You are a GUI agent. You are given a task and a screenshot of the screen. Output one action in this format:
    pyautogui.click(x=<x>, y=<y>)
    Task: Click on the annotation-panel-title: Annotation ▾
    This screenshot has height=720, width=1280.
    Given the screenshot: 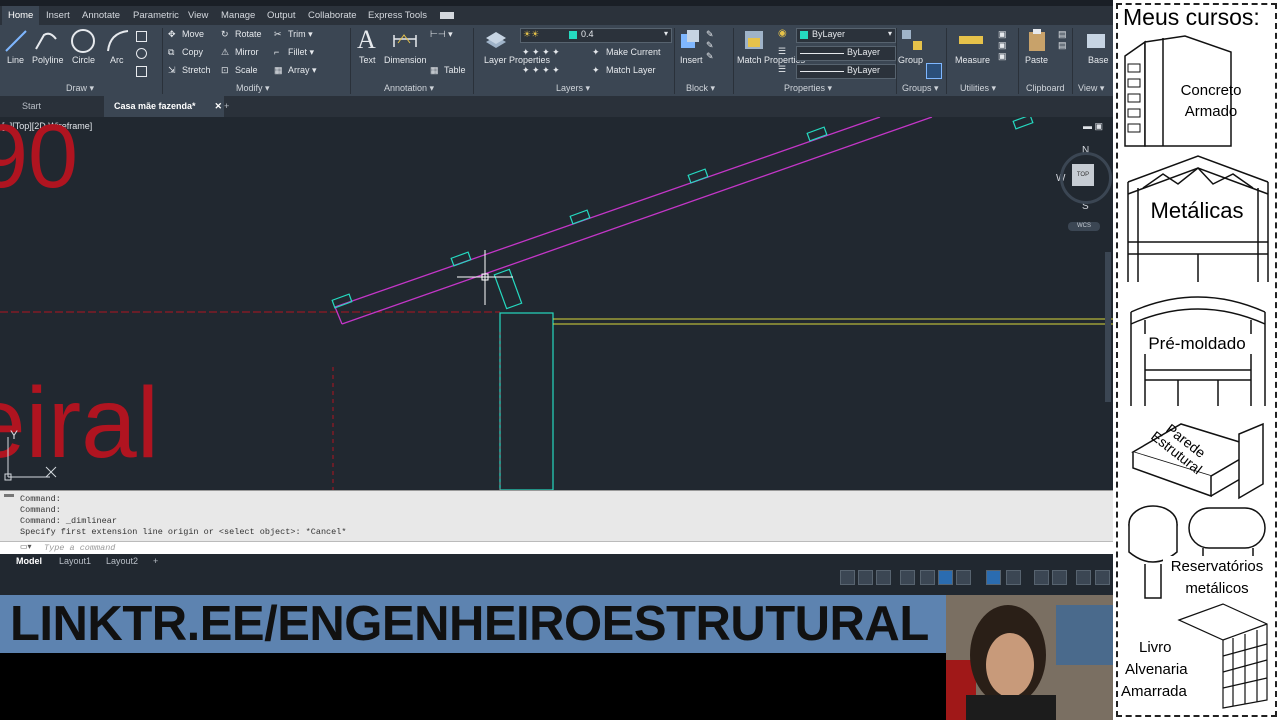 What is the action you would take?
    pyautogui.click(x=409, y=88)
    